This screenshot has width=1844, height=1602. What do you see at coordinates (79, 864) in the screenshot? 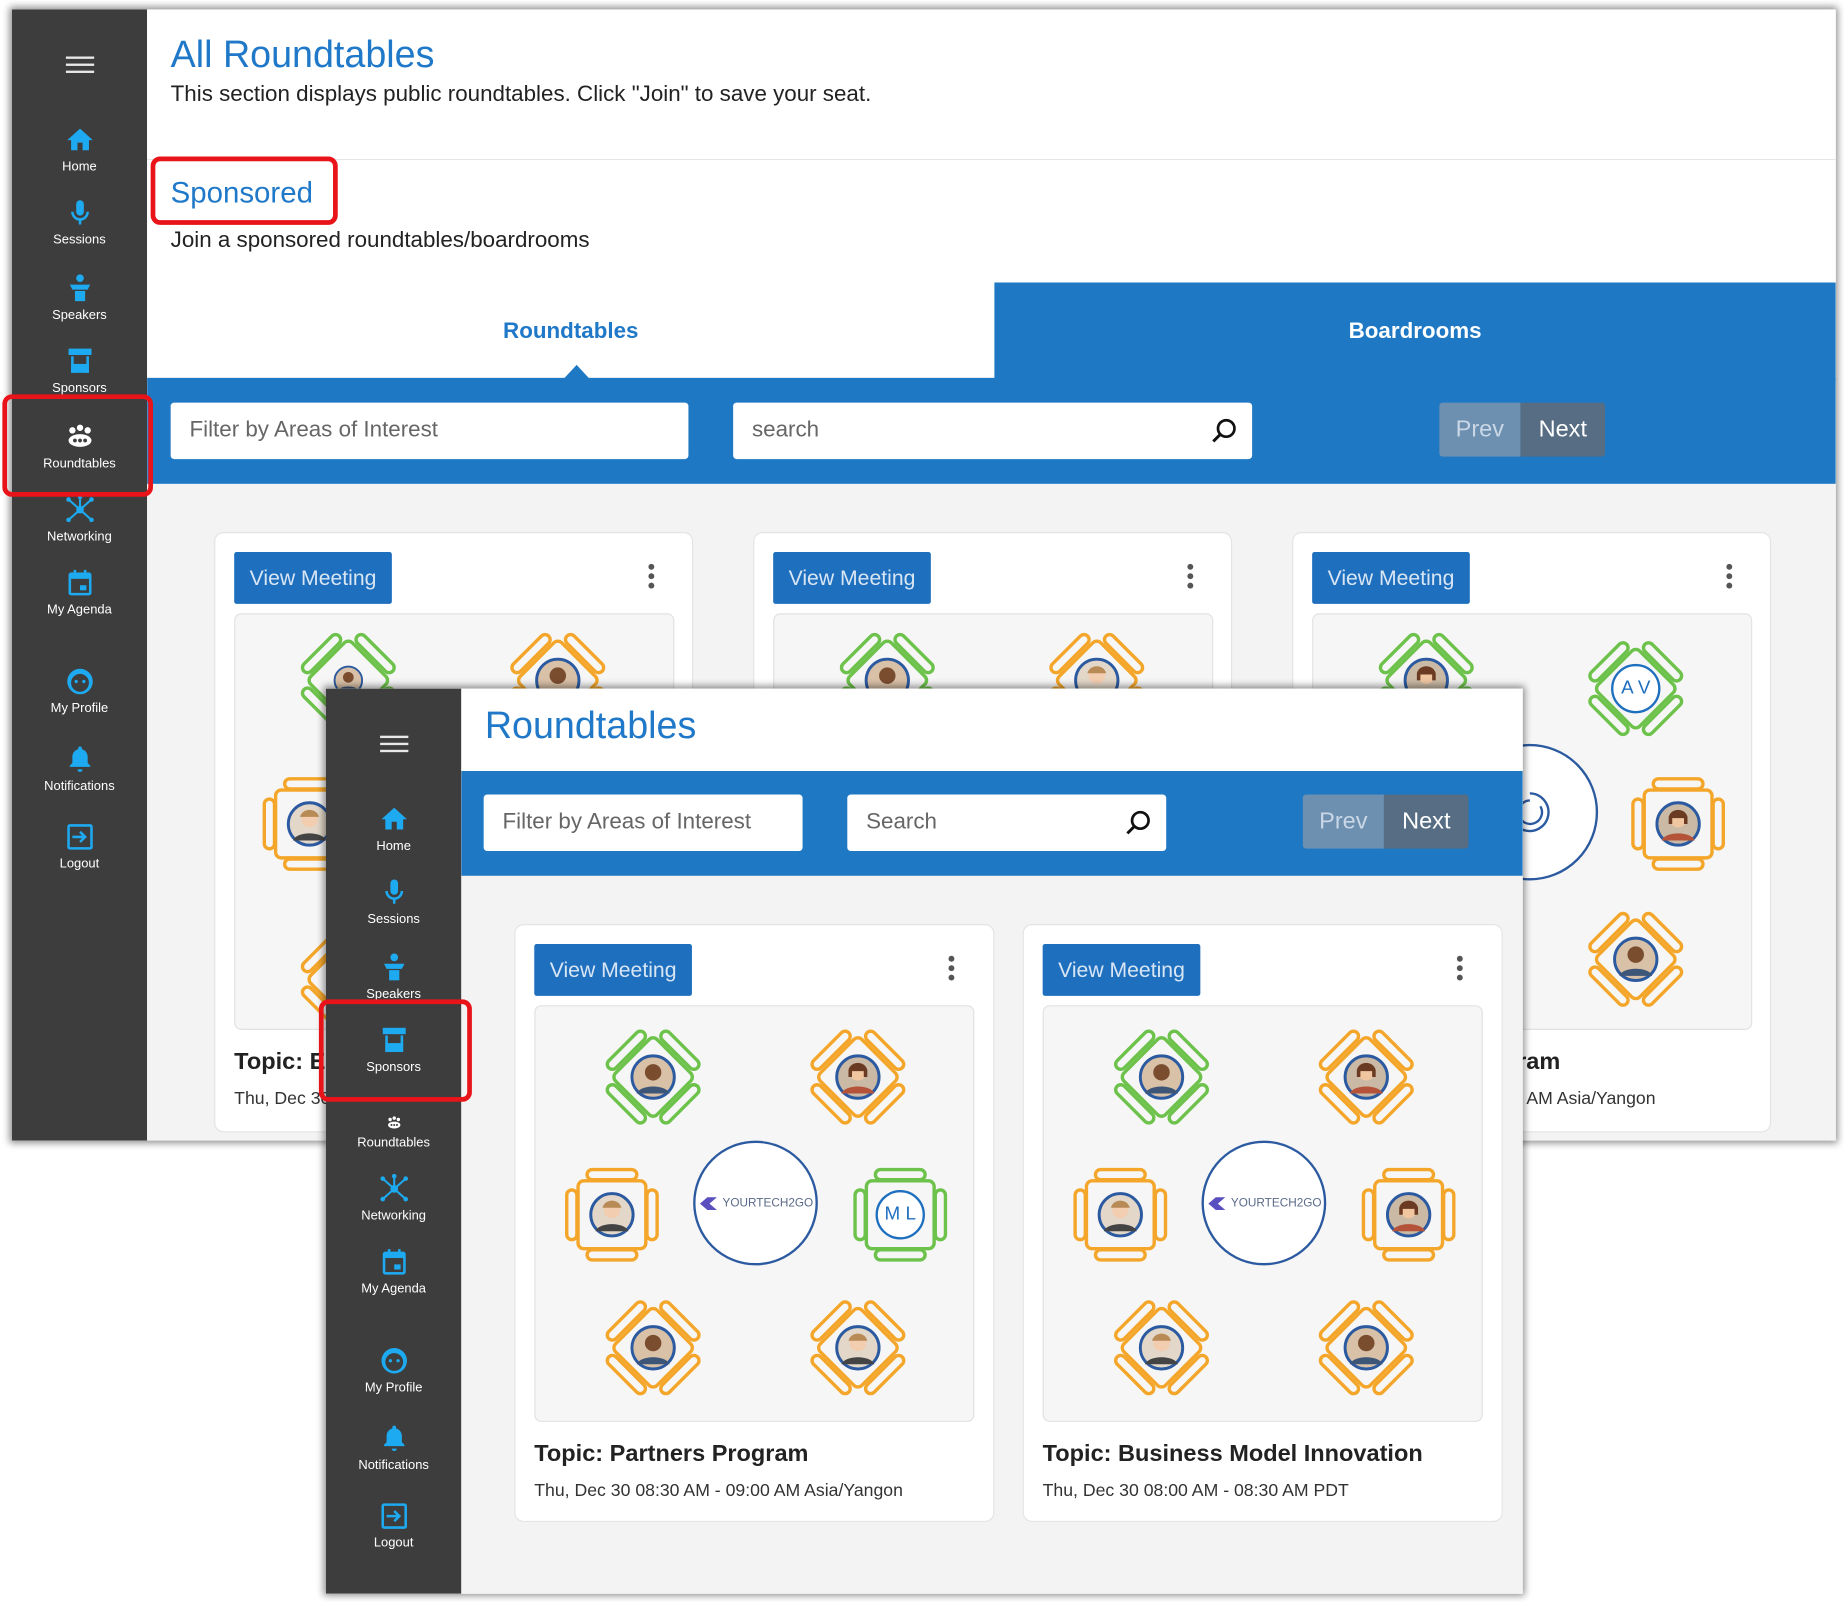
I see `nav-logout-label: Logout` at bounding box center [79, 864].